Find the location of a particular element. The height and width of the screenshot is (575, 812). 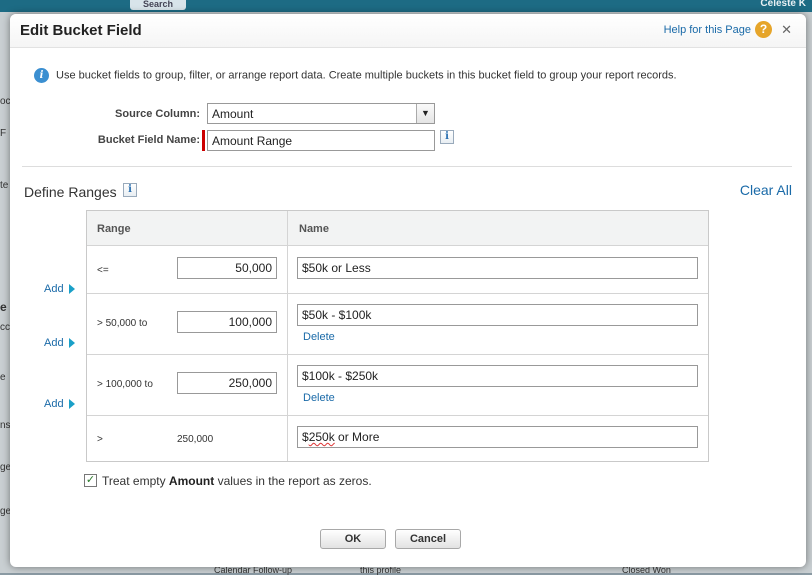

close-icon: ✕ is located at coordinates (786, 30).